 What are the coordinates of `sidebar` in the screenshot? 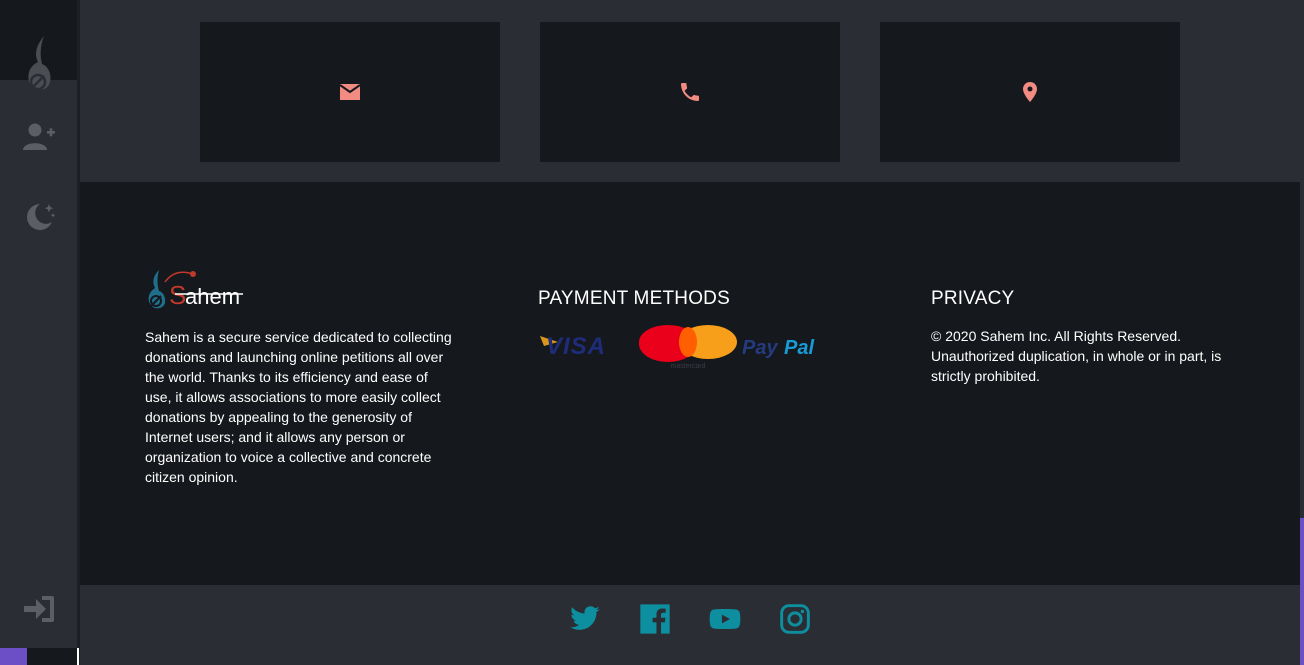 It's located at (38, 332).